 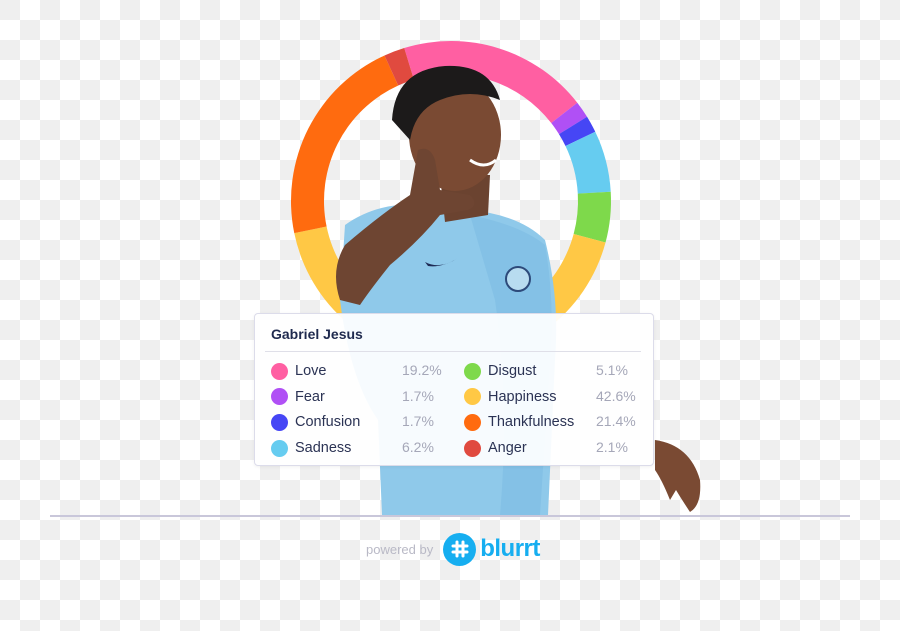 I want to click on legend-item-anger: Anger, so click(x=495, y=448).